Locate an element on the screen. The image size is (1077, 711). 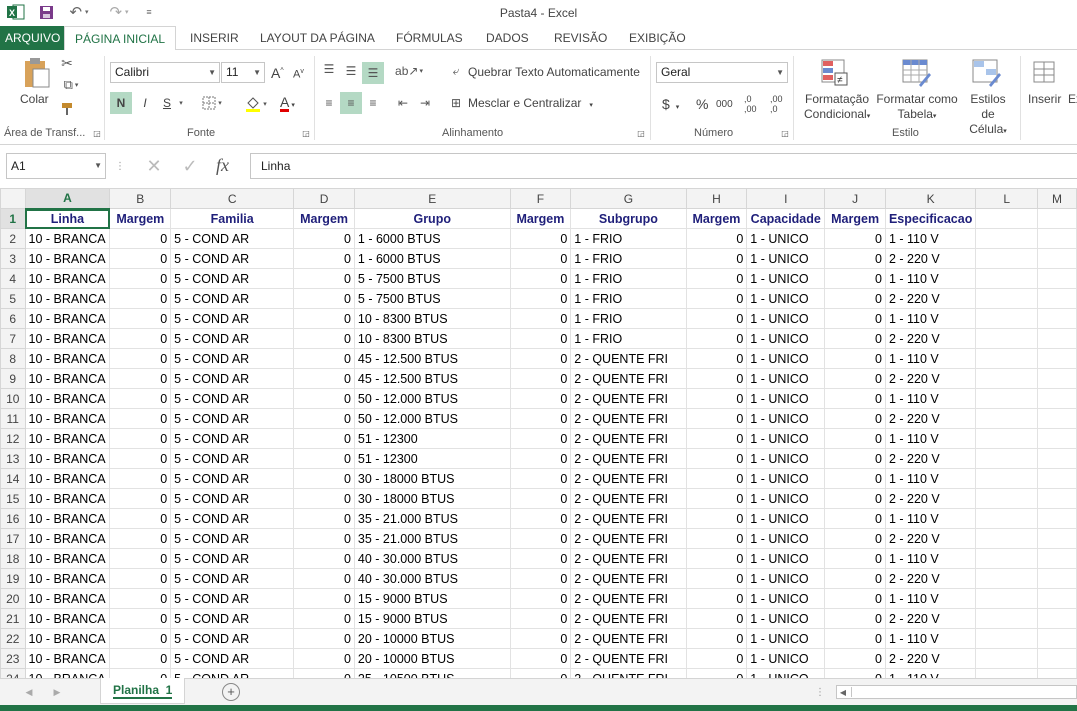
alignment-launcher-icon: ◲ is located at coordinates (641, 133).